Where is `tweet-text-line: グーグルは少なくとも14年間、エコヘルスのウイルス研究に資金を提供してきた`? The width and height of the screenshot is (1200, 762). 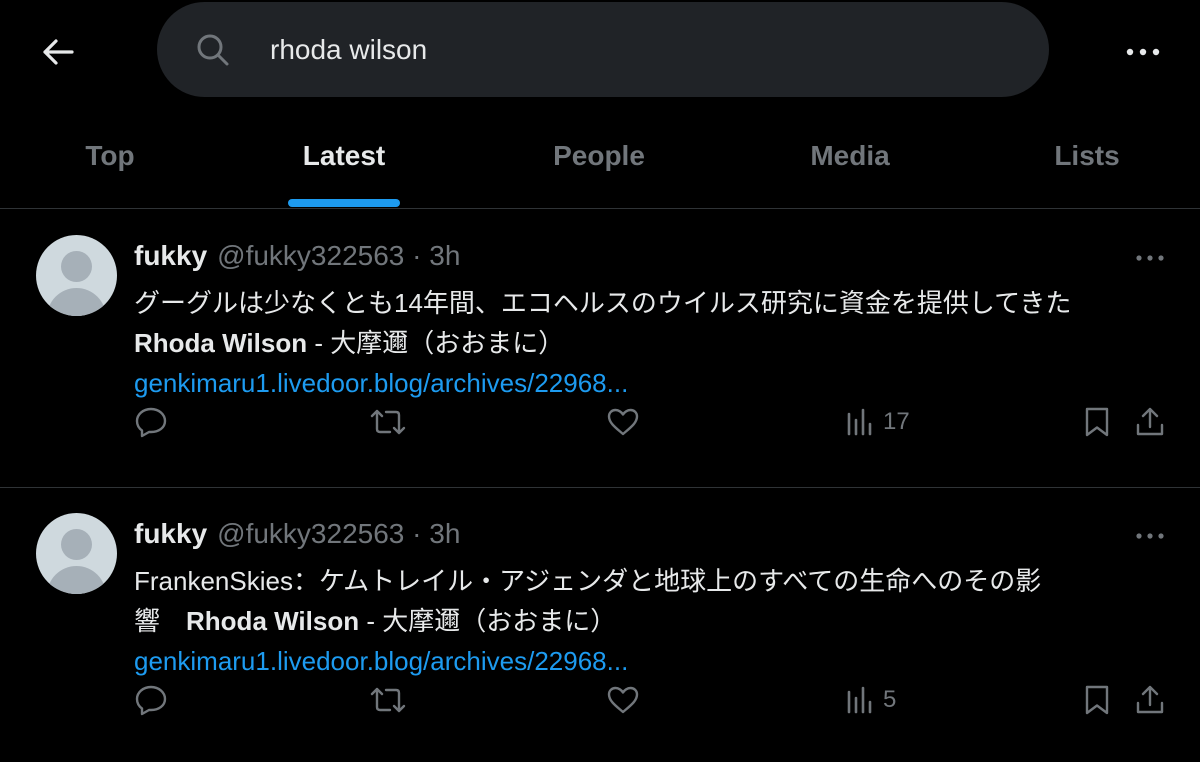 tweet-text-line: グーグルは少なくとも14年間、エコヘルスのウイルス研究に資金を提供してきた is located at coordinates (603, 303).